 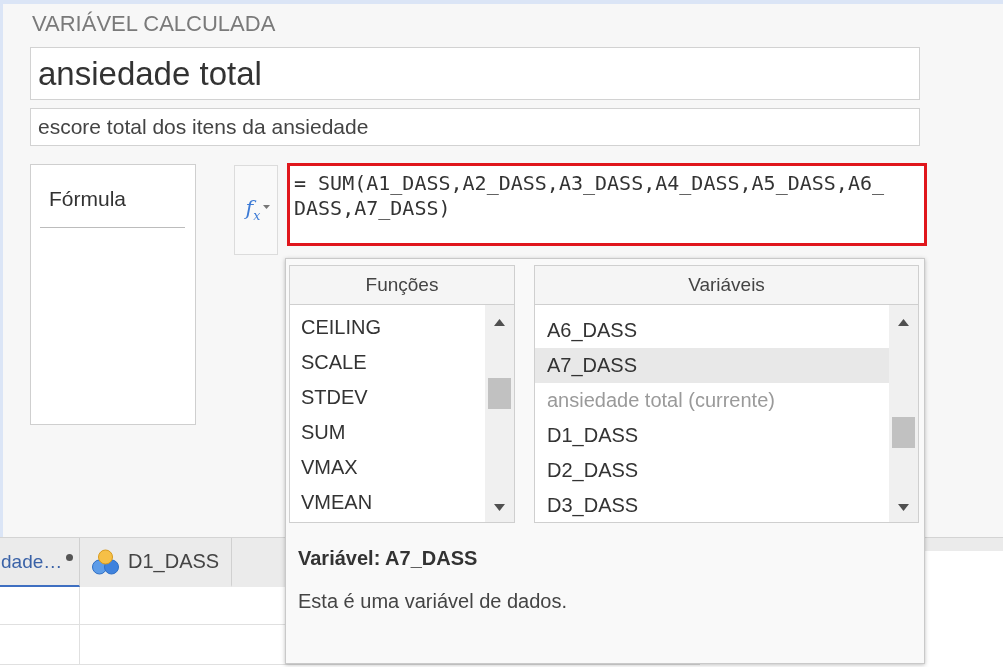 What do you see at coordinates (153, 24) in the screenshot?
I see `panel-title: VARIÁVEL CALCULADA` at bounding box center [153, 24].